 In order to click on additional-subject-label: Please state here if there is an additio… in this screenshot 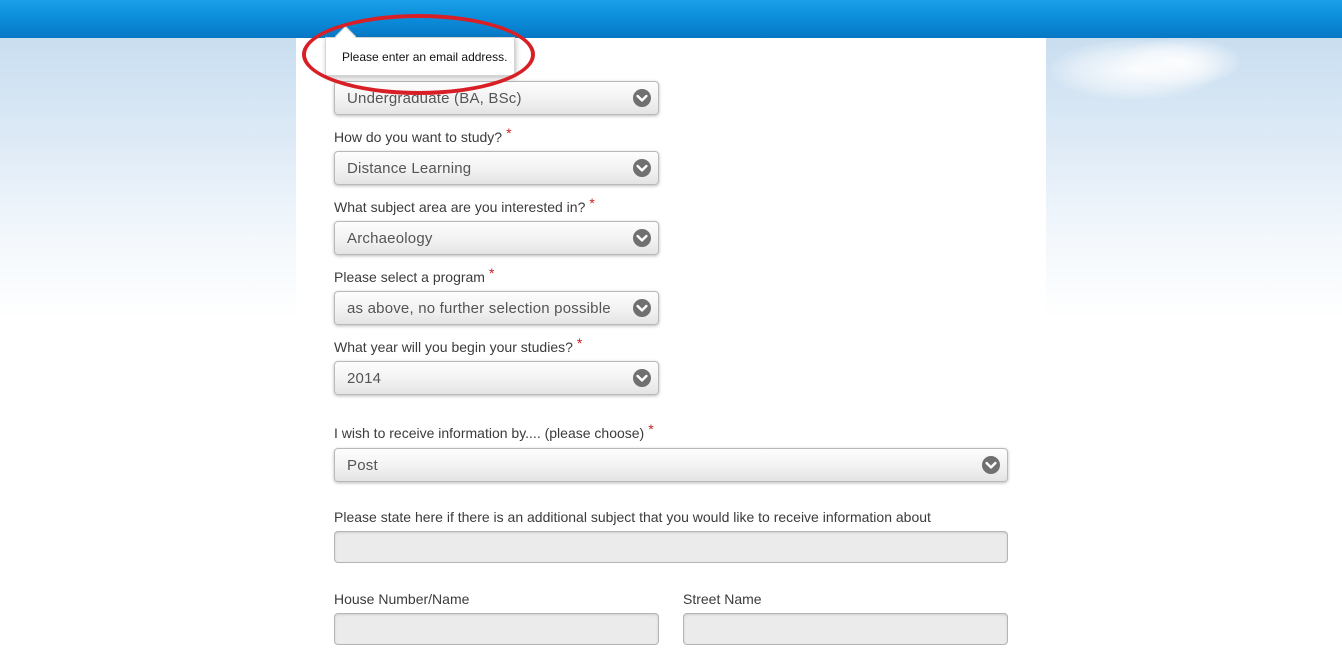, I will do `click(632, 517)`.